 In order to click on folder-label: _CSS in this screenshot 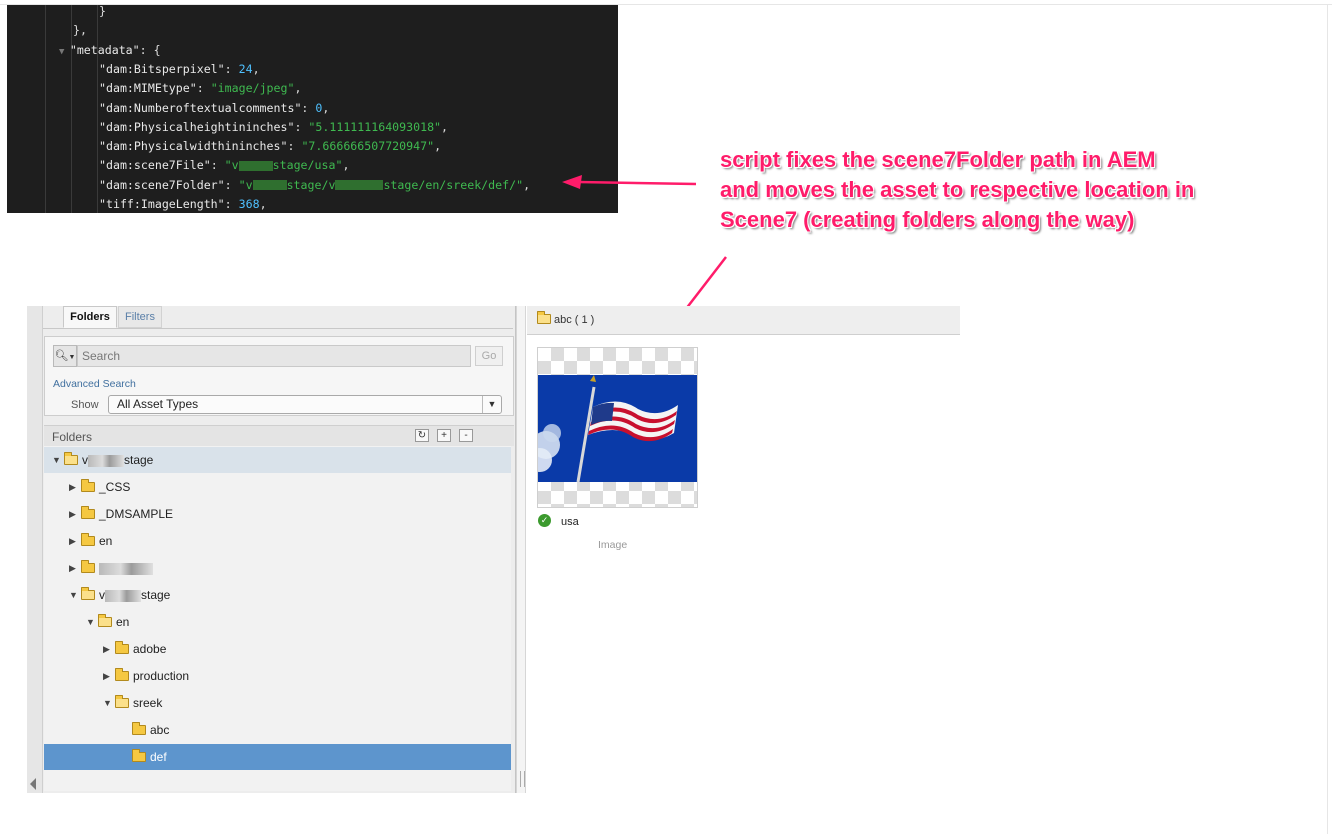, I will do `click(115, 487)`.